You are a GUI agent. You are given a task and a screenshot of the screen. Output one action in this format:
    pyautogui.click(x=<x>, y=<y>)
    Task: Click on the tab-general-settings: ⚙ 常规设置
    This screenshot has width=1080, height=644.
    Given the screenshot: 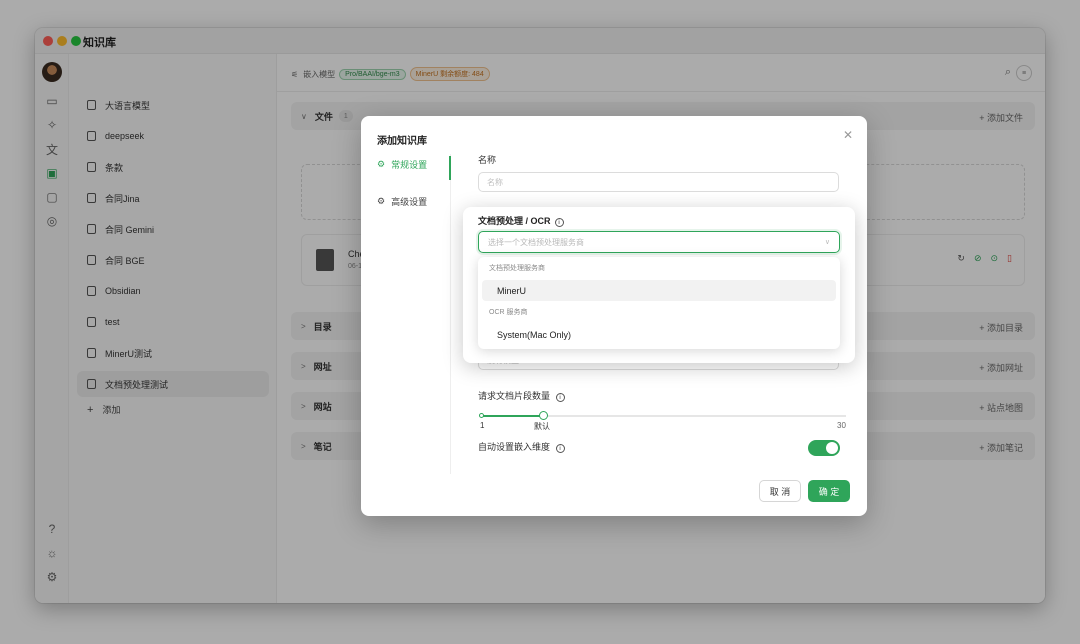 What is the action you would take?
    pyautogui.click(x=414, y=164)
    